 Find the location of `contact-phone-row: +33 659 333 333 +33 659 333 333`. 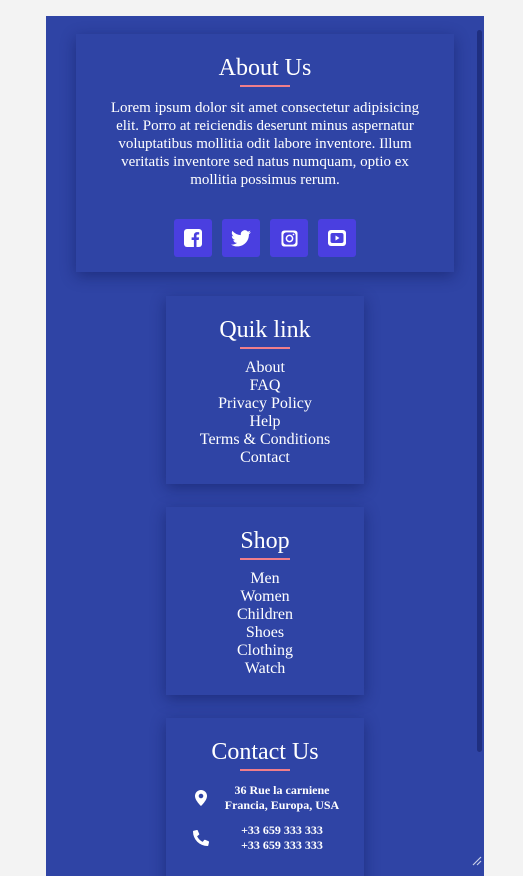

contact-phone-row: +33 659 333 333 +33 659 333 333 is located at coordinates (278, 838).